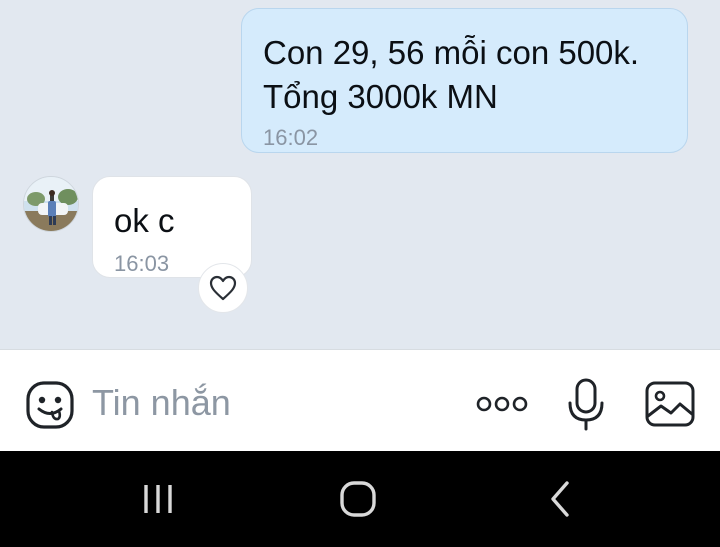  I want to click on nav-home-button, so click(358, 499).